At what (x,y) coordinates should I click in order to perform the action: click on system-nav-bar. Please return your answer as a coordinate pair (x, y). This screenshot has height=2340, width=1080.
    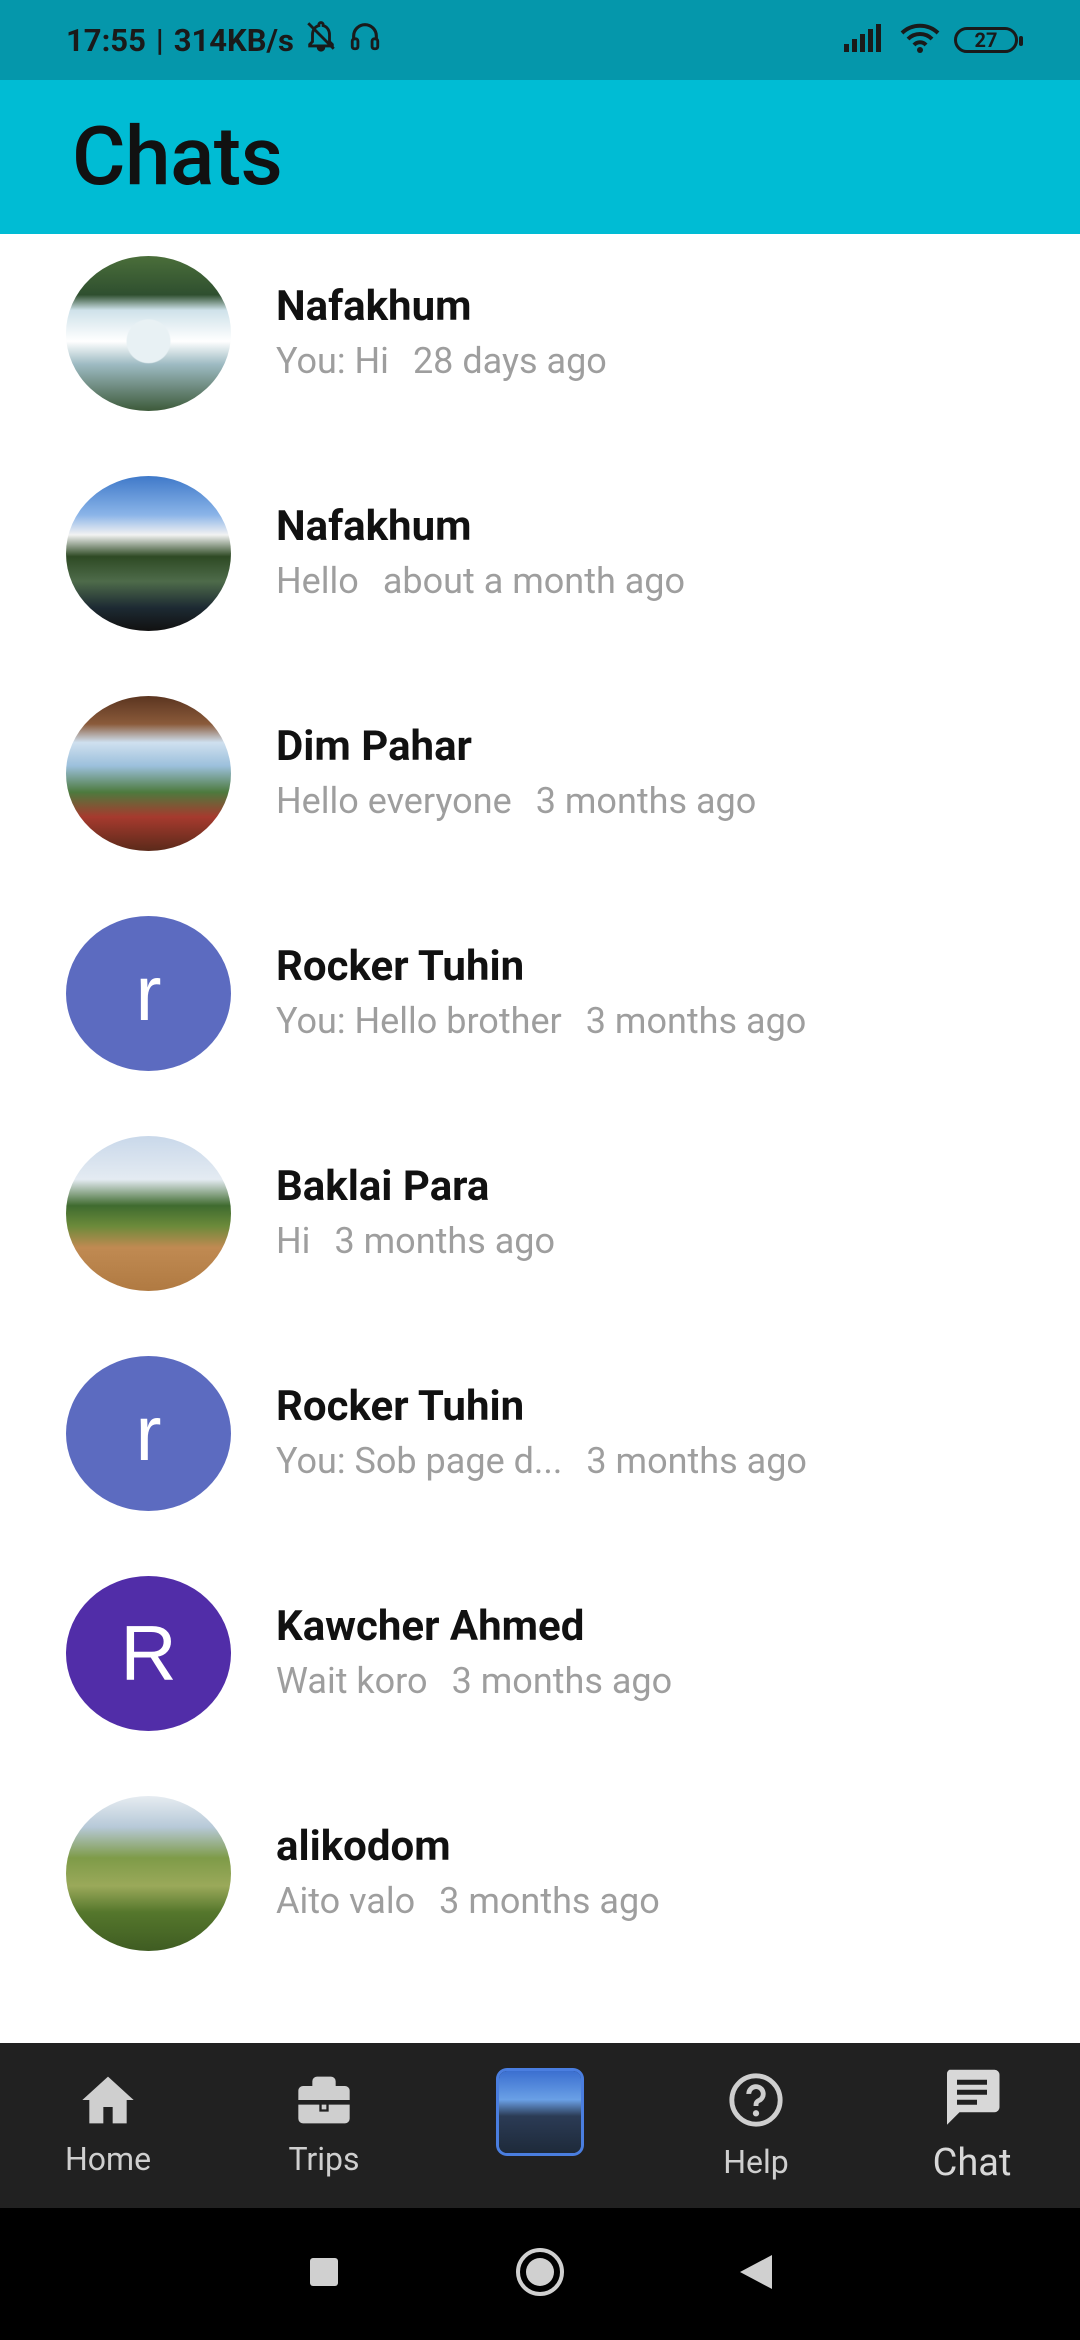
    Looking at the image, I should click on (540, 2274).